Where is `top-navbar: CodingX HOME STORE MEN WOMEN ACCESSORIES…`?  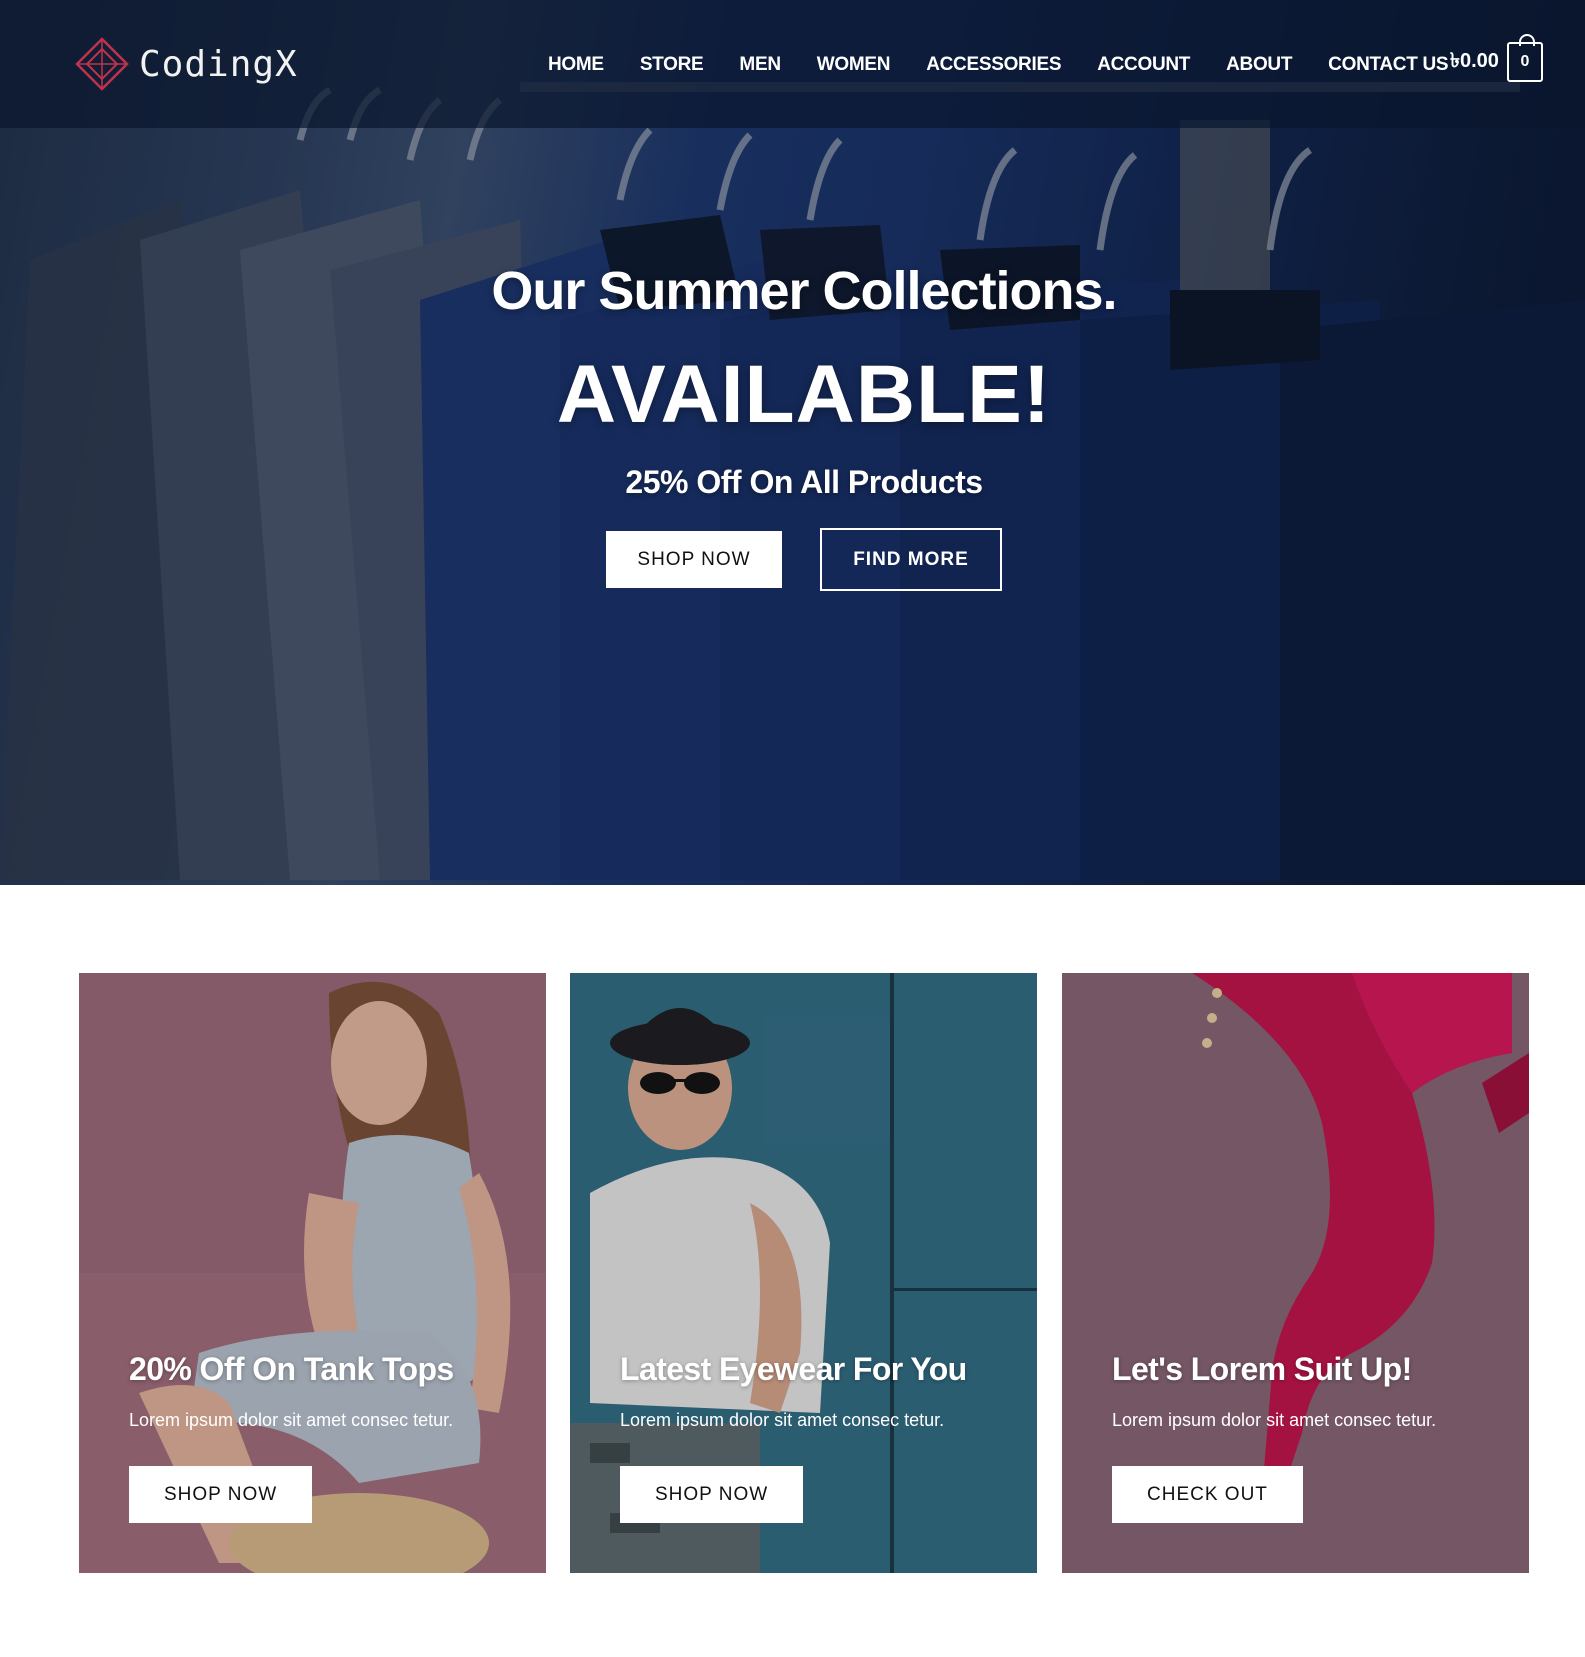
top-navbar: CodingX HOME STORE MEN WOMEN ACCESSORIES… is located at coordinates (792, 64).